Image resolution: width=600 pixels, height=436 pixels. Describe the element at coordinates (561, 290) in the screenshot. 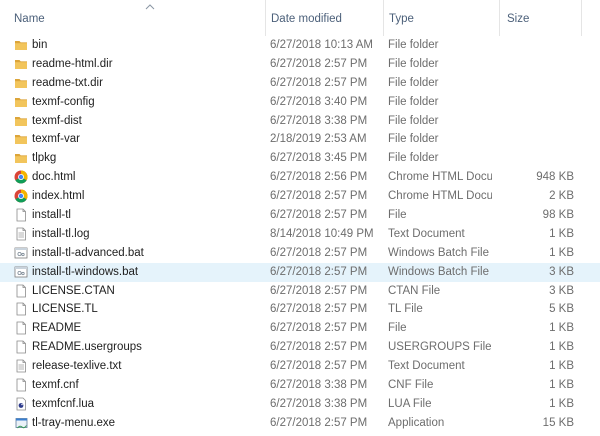

I see `file-size: 3 KB` at that location.